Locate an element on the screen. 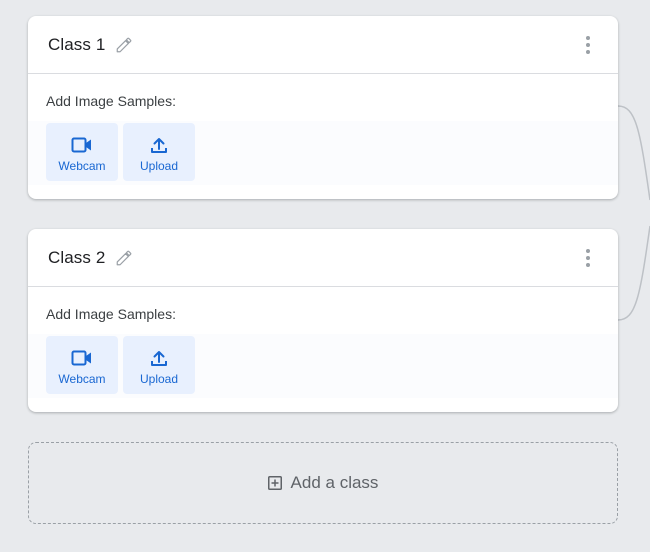 The height and width of the screenshot is (552, 650). class-card-header: Class 1 is located at coordinates (323, 45).